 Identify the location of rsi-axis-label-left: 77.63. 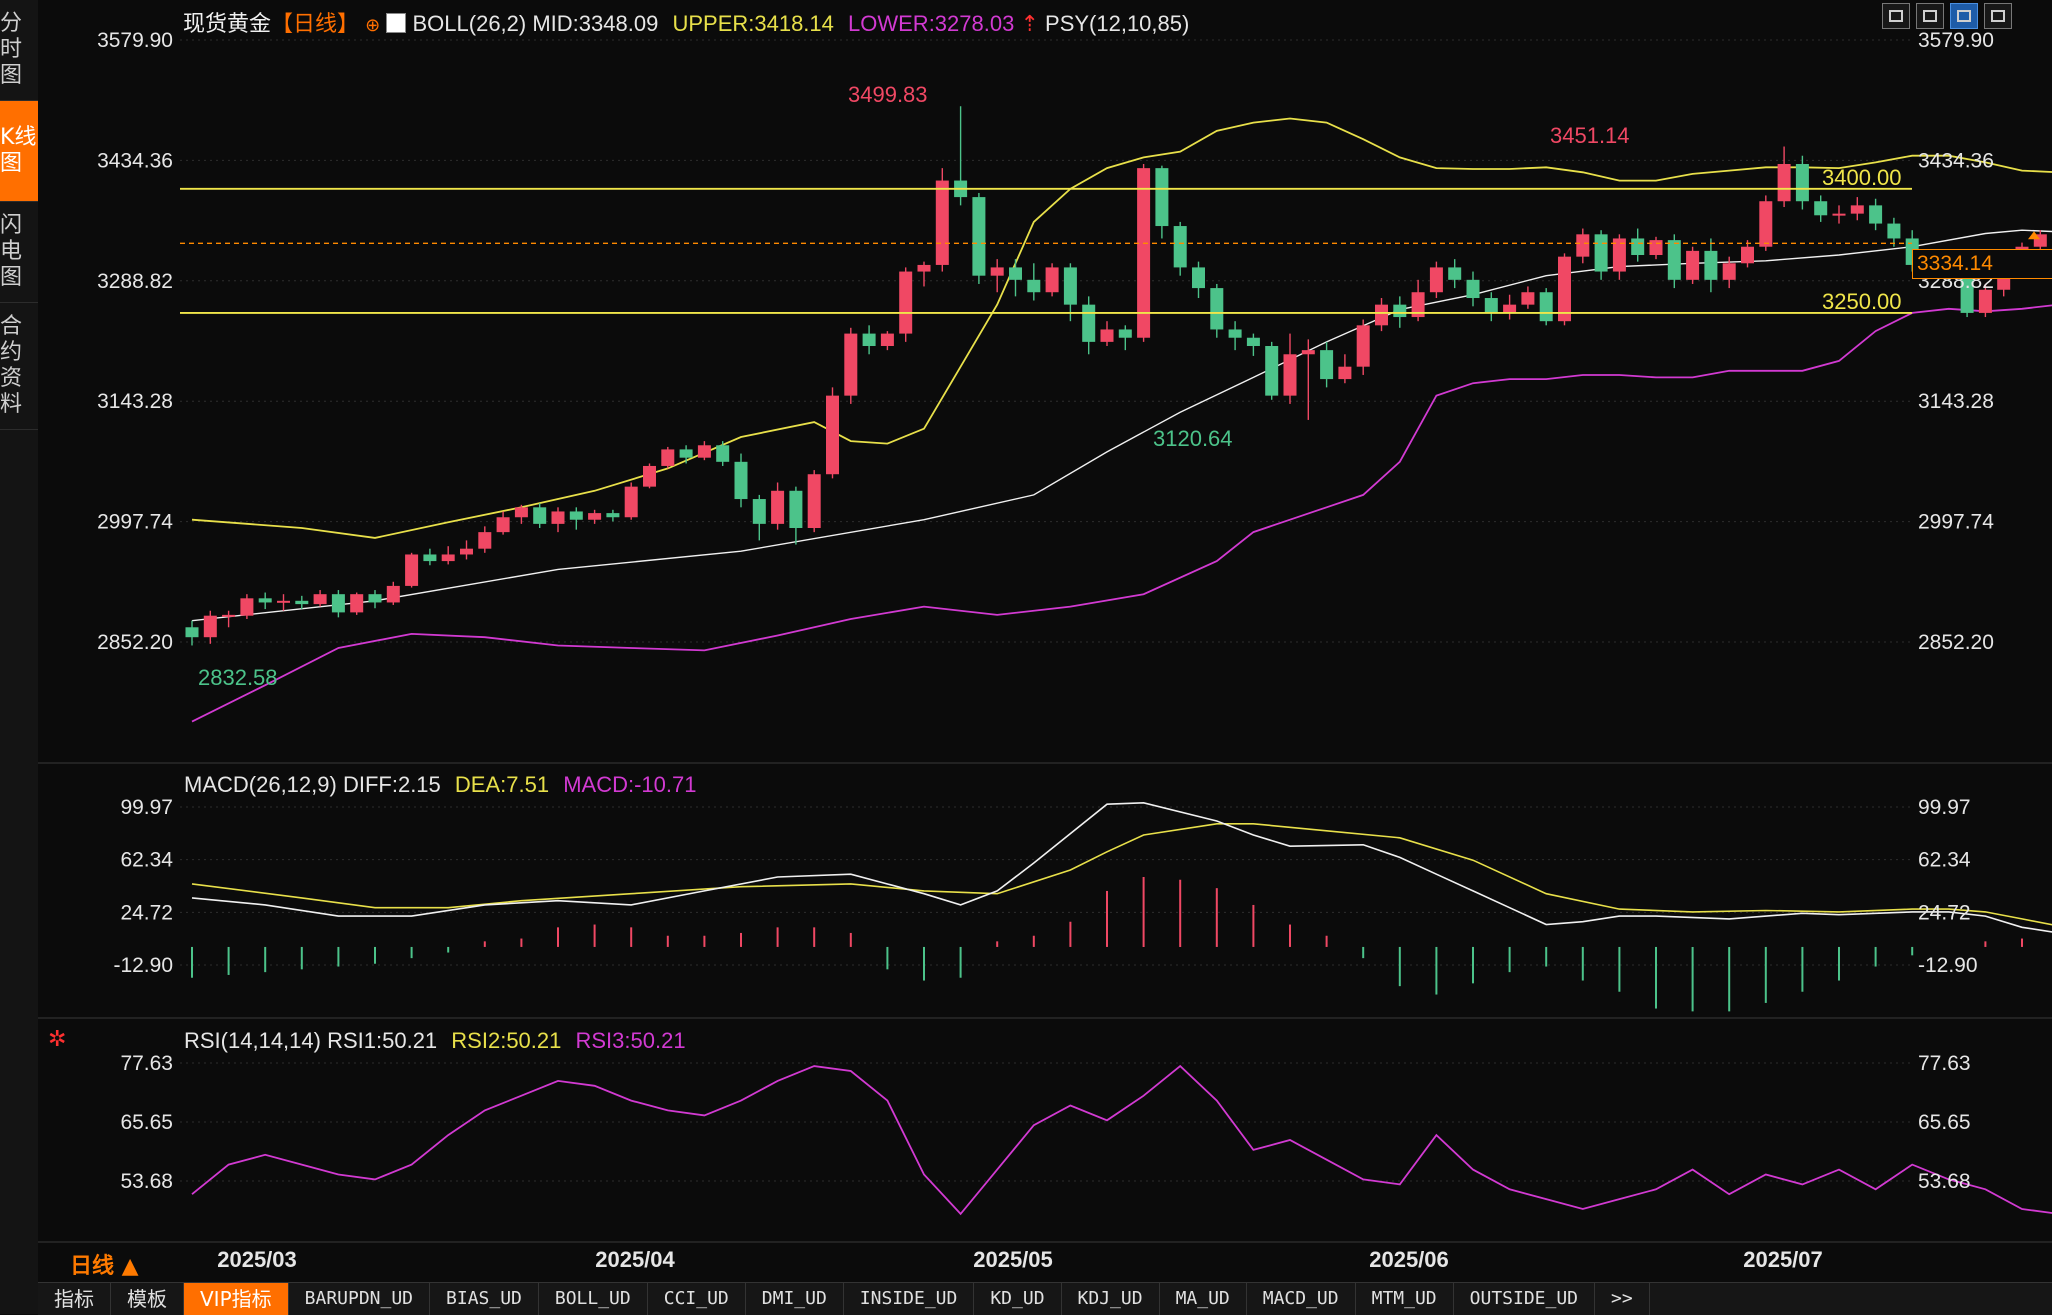
(146, 1063).